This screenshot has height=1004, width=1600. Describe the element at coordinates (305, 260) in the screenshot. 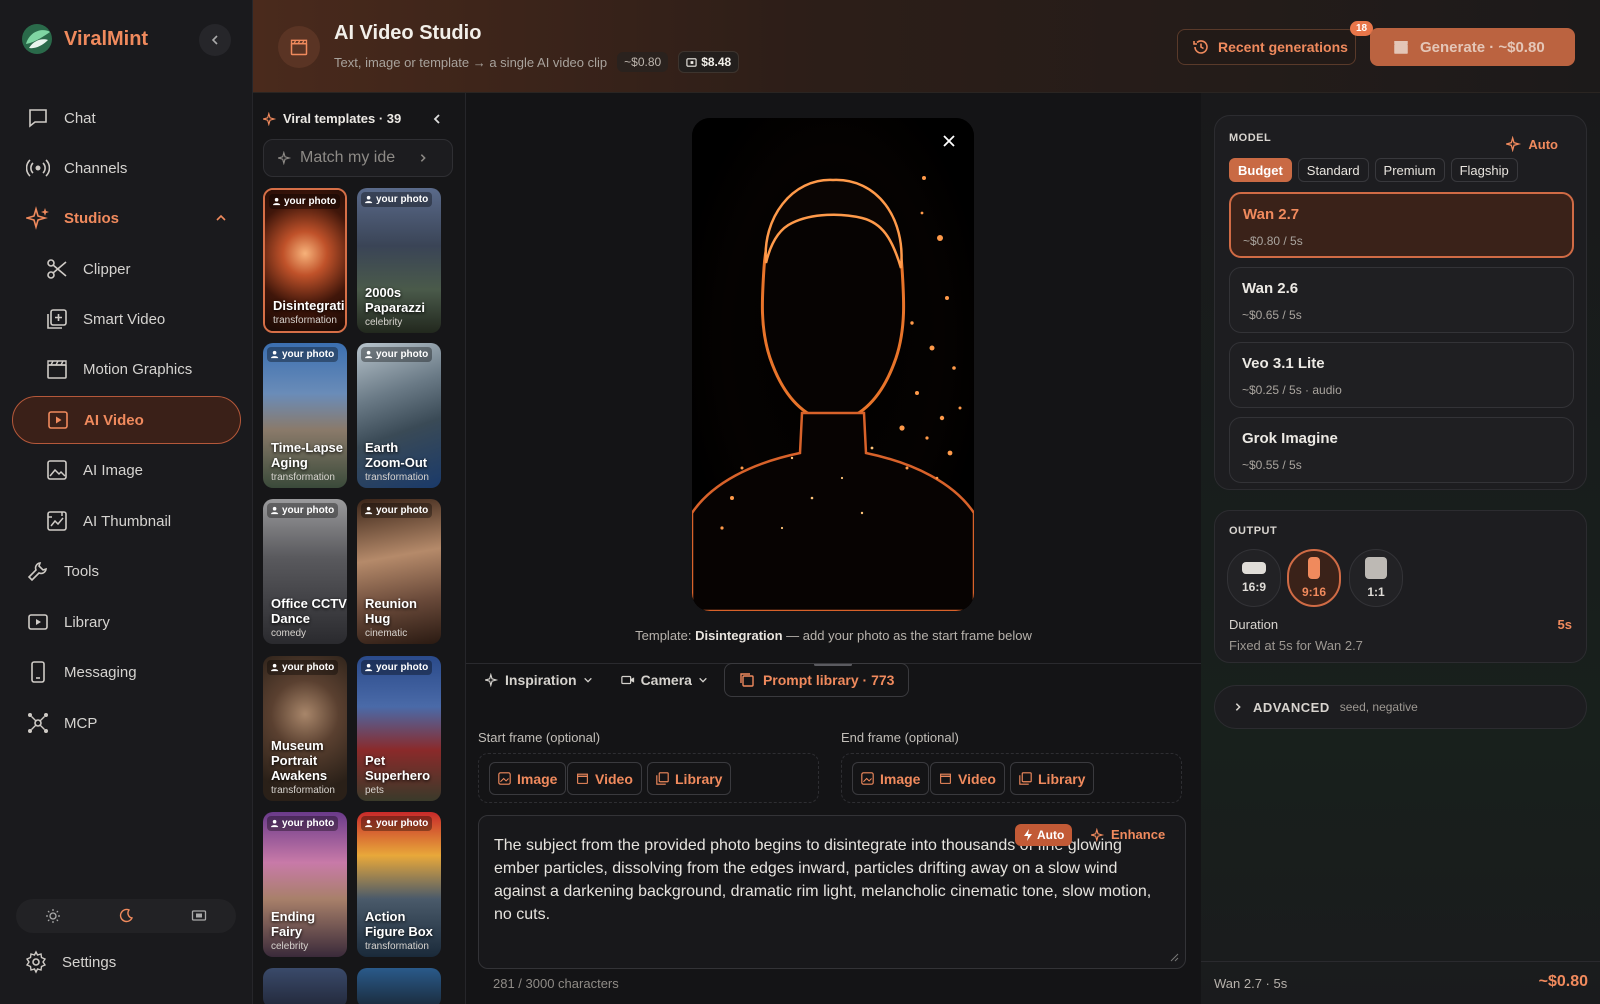

I see `template-card-disintegration: your photo Disintegrati transformation` at that location.